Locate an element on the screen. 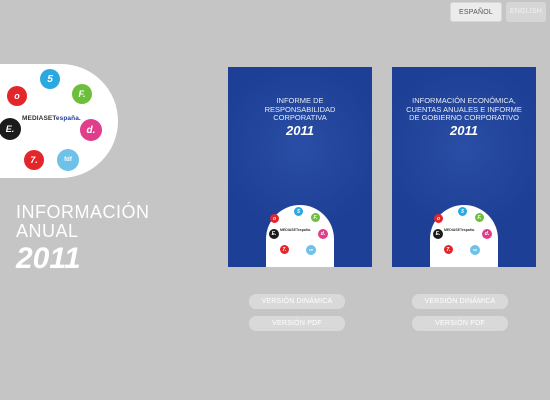 The width and height of the screenshot is (550, 400). report-2-dynamic-version-button: VERSIÓN DINÁMICA is located at coordinates (460, 301).